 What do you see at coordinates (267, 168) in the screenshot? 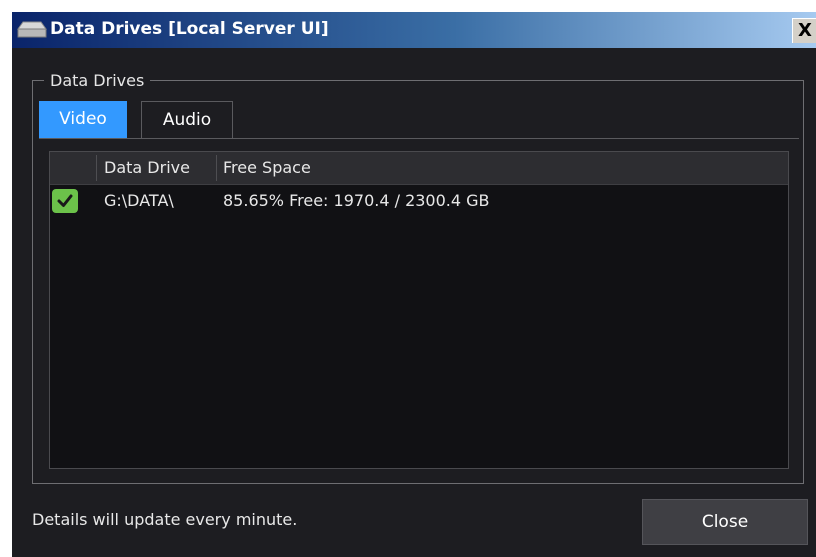
I see `column-header-free-space: Free Space` at bounding box center [267, 168].